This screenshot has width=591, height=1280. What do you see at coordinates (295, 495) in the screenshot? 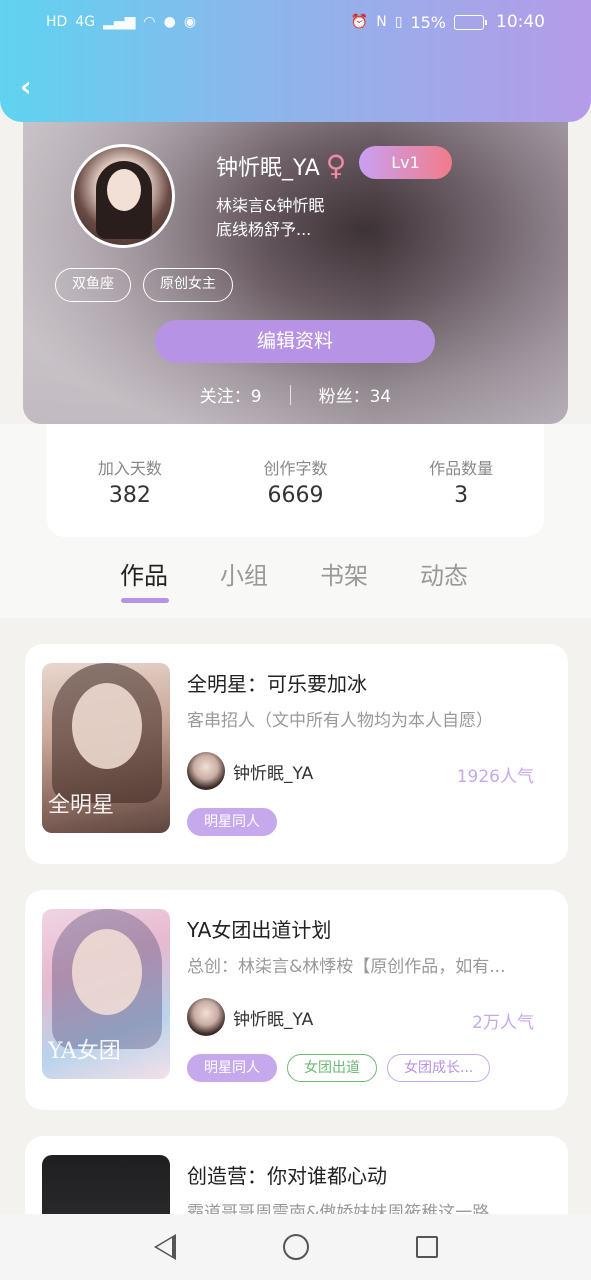
I see `stat-value: 6669` at bounding box center [295, 495].